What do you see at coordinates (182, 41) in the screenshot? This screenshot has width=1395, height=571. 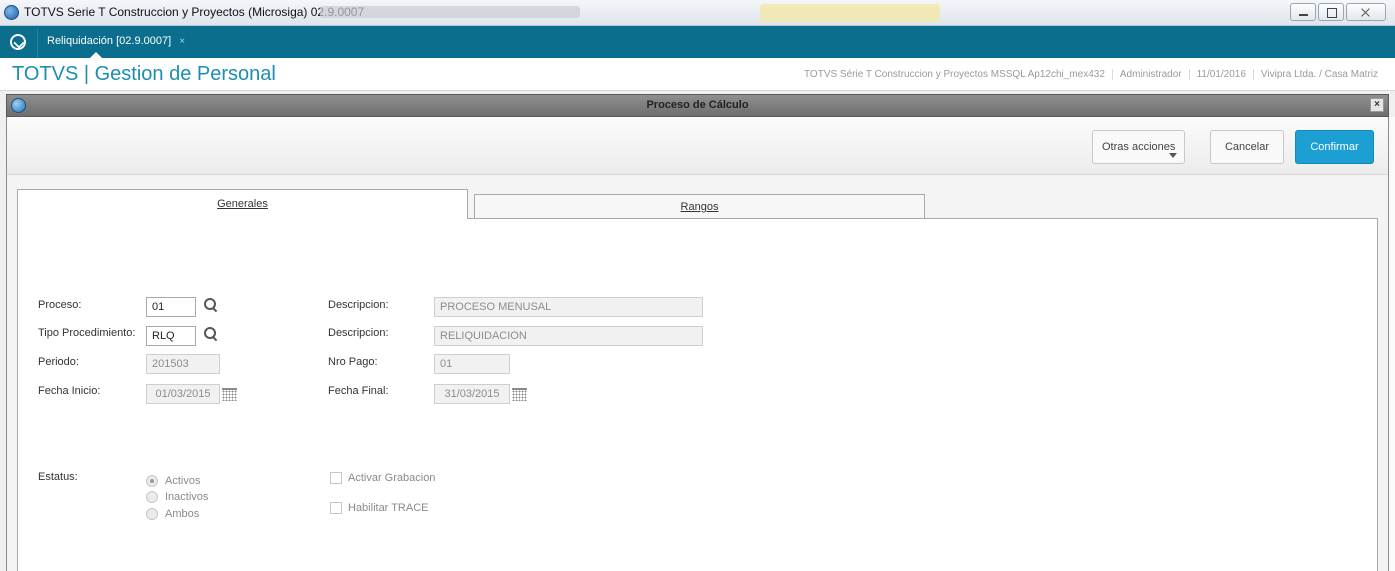 I see `tab-close-icon: ×` at bounding box center [182, 41].